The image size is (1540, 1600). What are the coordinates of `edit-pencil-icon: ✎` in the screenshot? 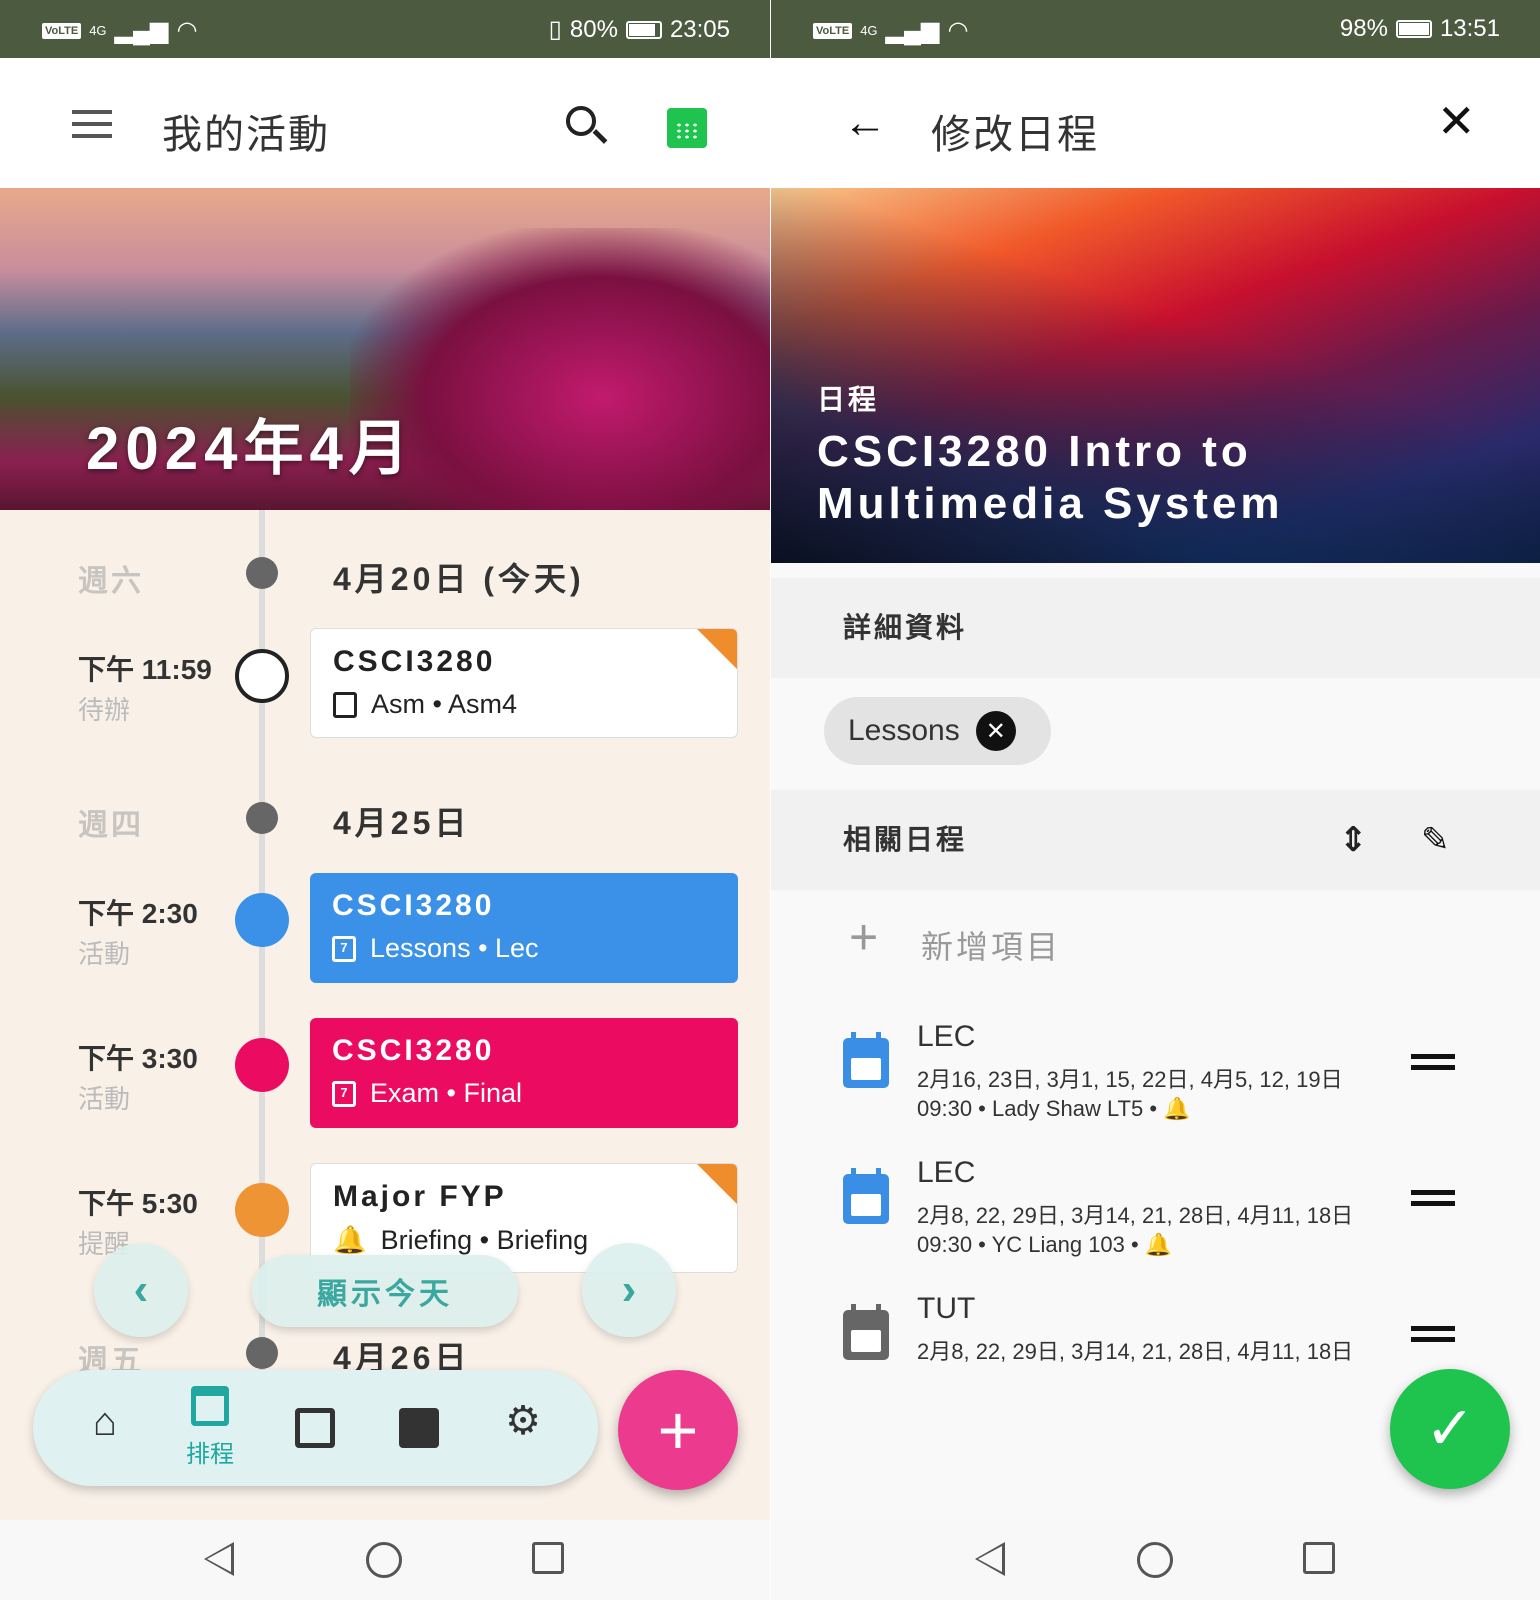 It's located at (1437, 840).